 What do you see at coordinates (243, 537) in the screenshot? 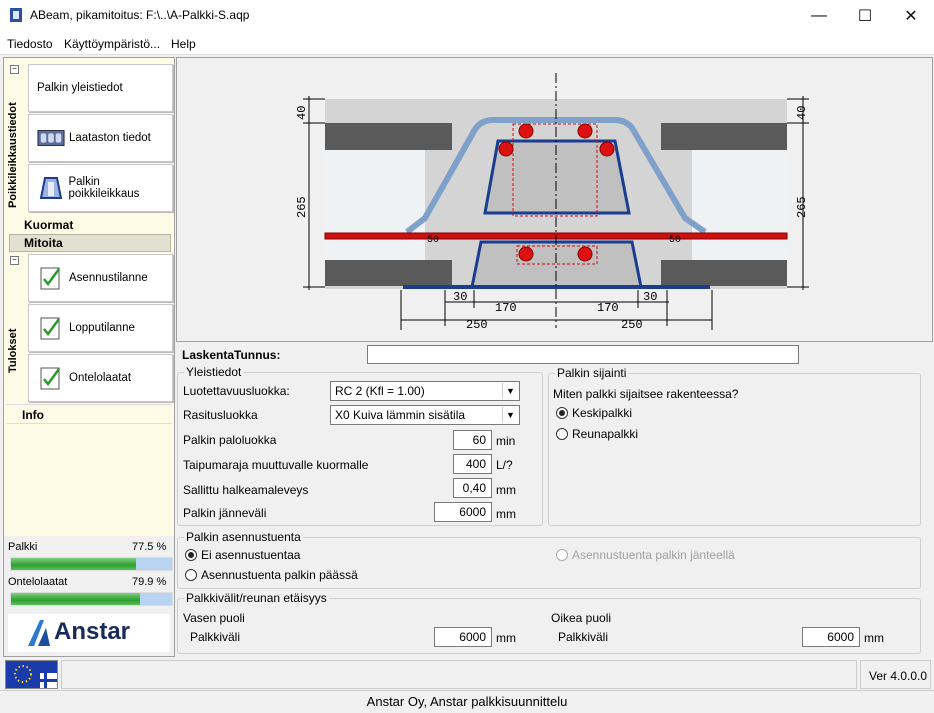
I see `group-title: Palkin asennustuenta` at bounding box center [243, 537].